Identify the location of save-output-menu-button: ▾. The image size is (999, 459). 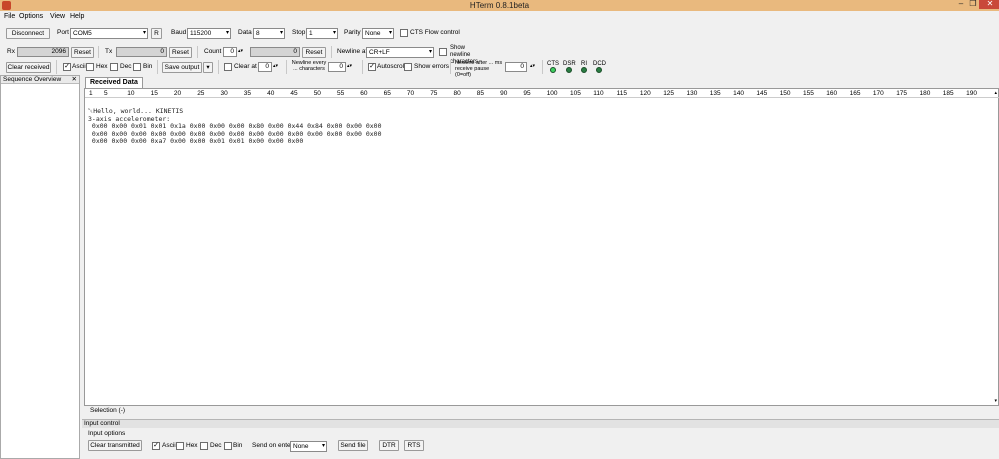
(208, 67).